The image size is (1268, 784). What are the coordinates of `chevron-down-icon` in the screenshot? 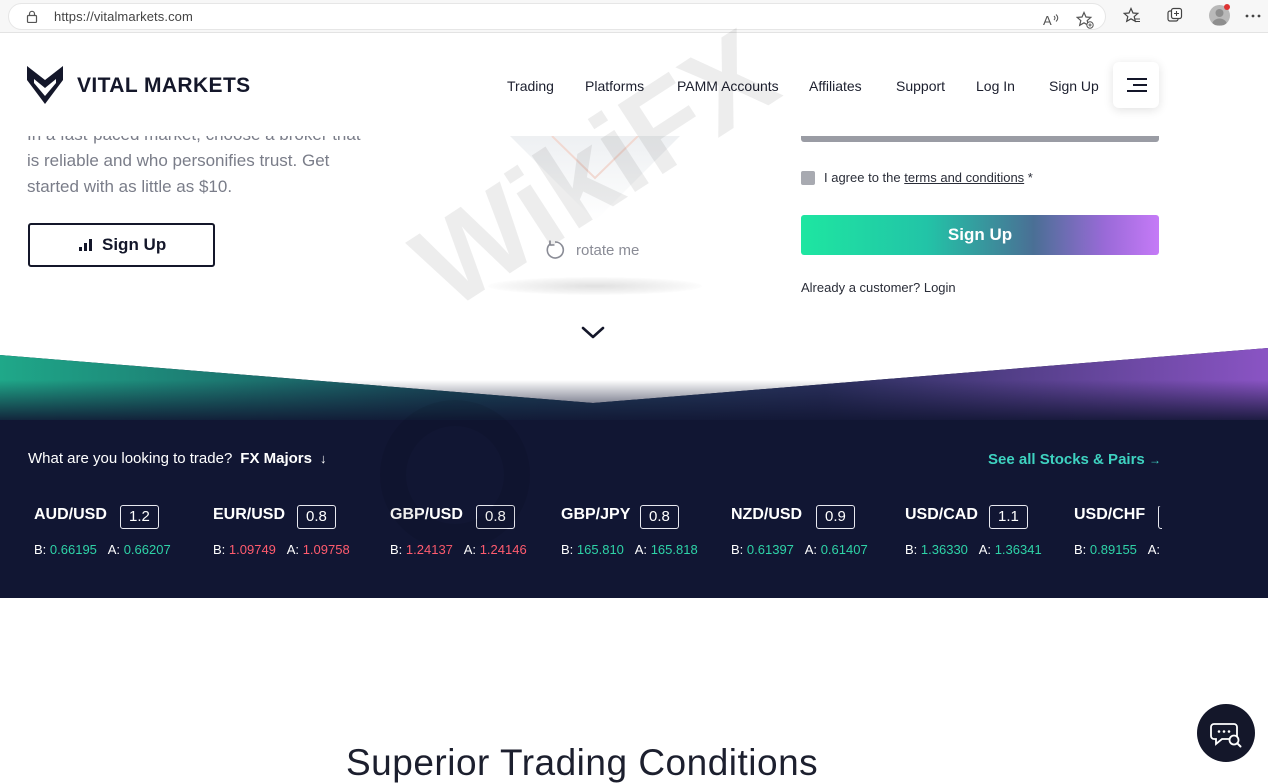 It's located at (593, 333).